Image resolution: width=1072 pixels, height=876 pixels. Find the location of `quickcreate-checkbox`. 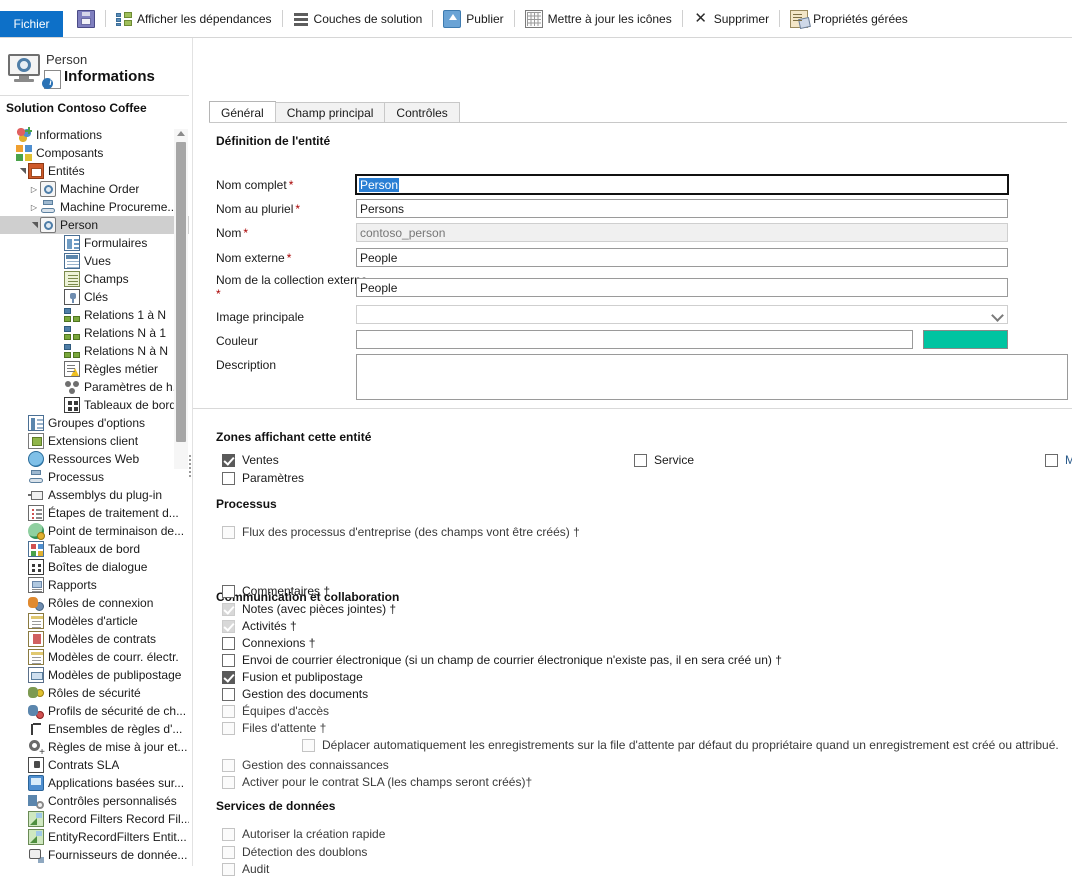

quickcreate-checkbox is located at coordinates (228, 834).